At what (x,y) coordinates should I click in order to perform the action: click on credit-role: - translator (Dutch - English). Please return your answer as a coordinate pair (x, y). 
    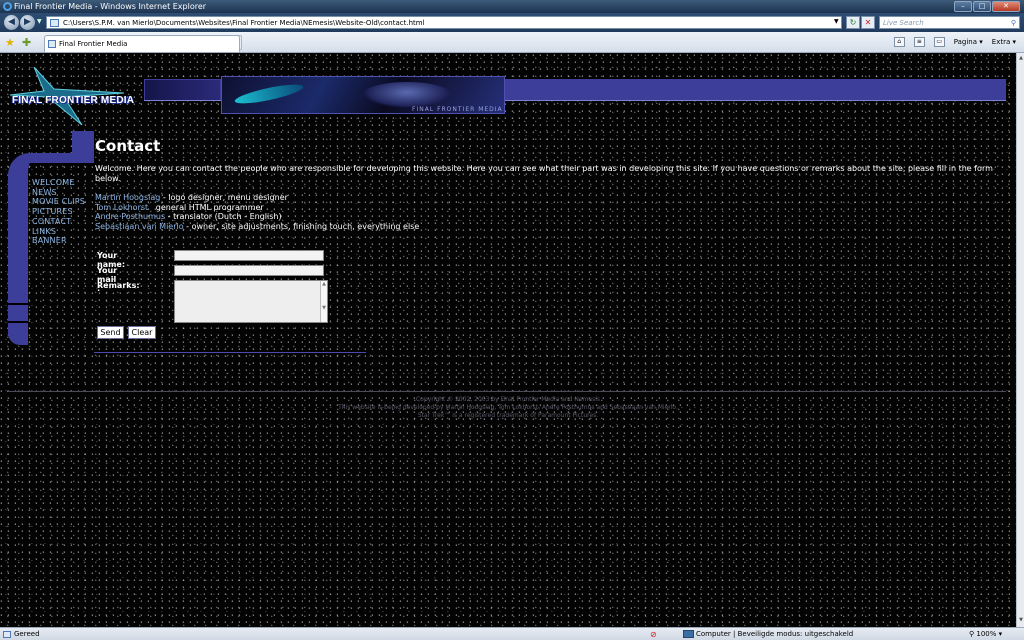
    Looking at the image, I should click on (223, 217).